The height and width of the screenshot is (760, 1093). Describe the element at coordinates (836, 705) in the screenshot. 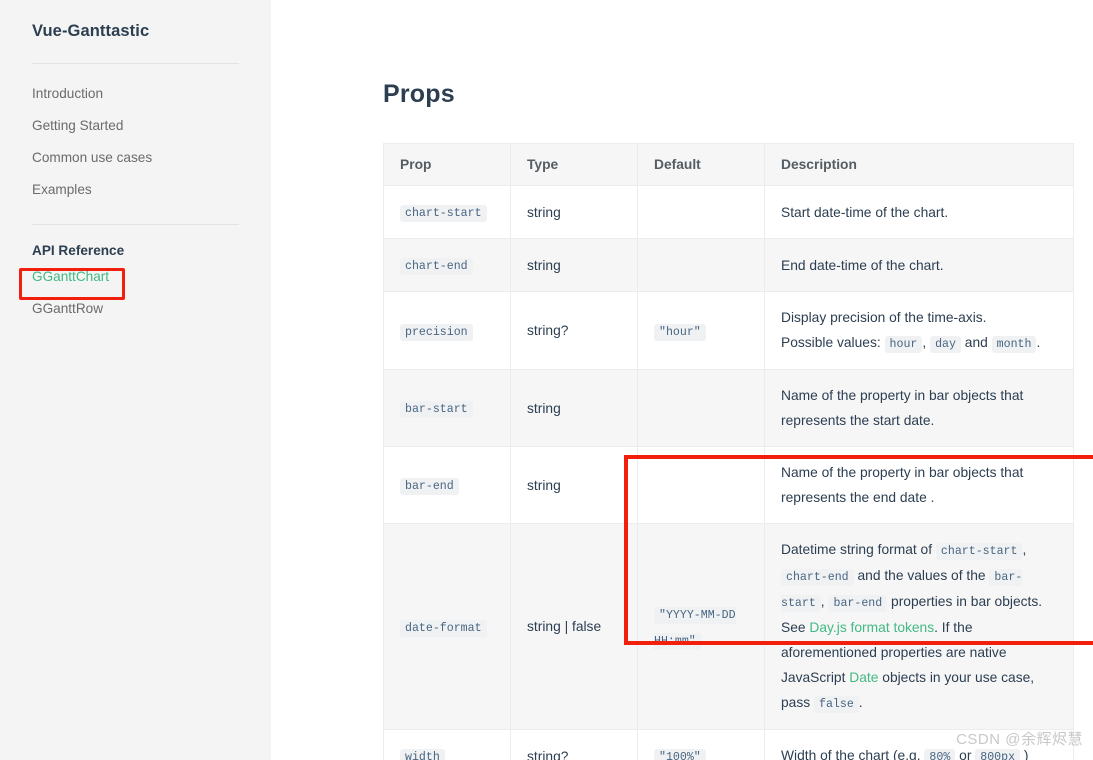

I see `value-token-false: false` at that location.